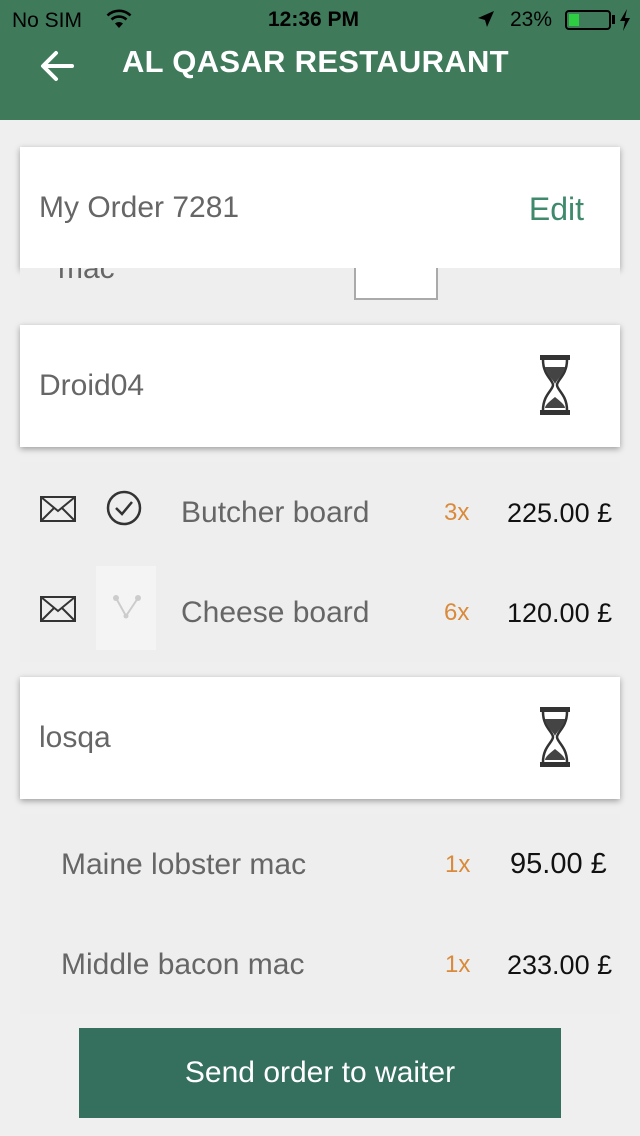 Image resolution: width=640 pixels, height=1136 pixels. What do you see at coordinates (320, 1073) in the screenshot?
I see `send-order-button: Send order to waiter` at bounding box center [320, 1073].